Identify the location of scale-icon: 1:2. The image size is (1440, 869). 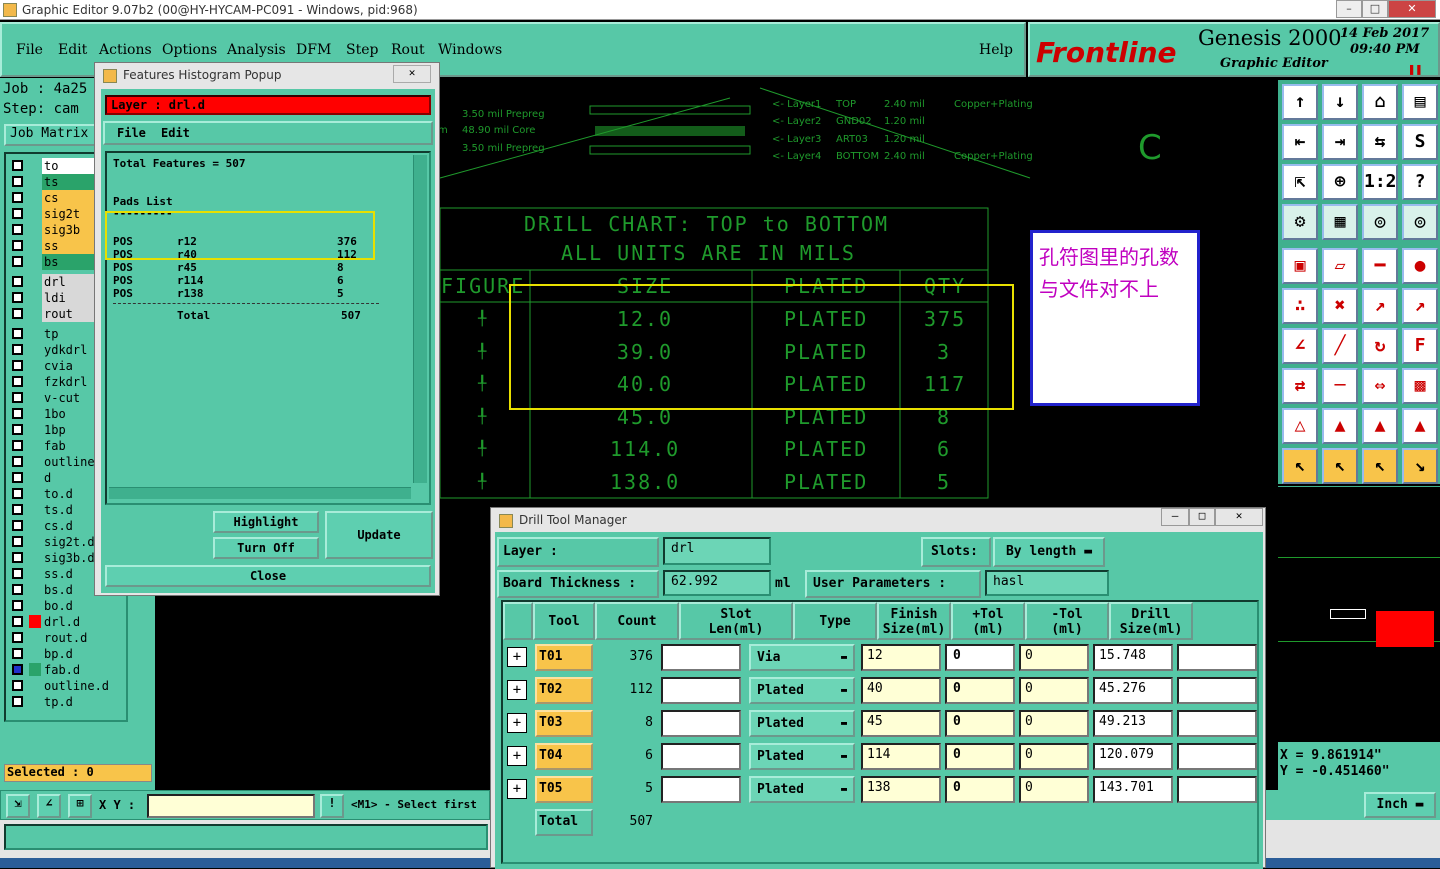
(1380, 182).